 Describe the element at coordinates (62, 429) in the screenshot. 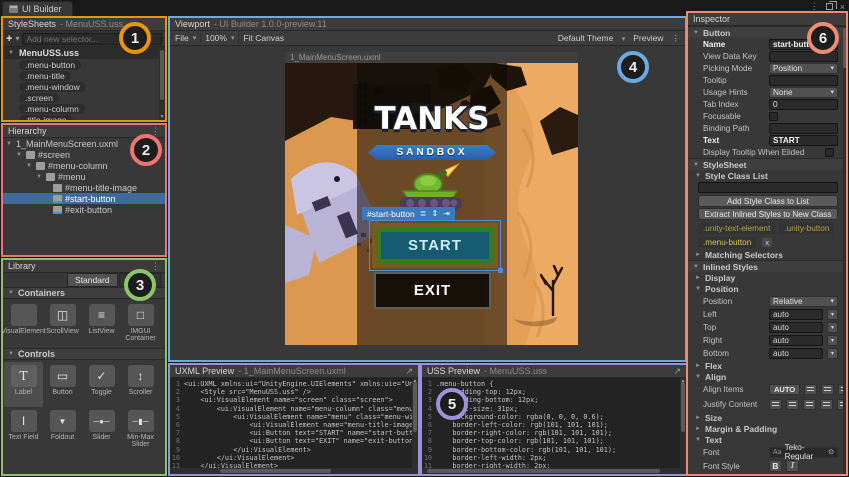

I see `library-item-foldout: ▼ Foldout` at that location.